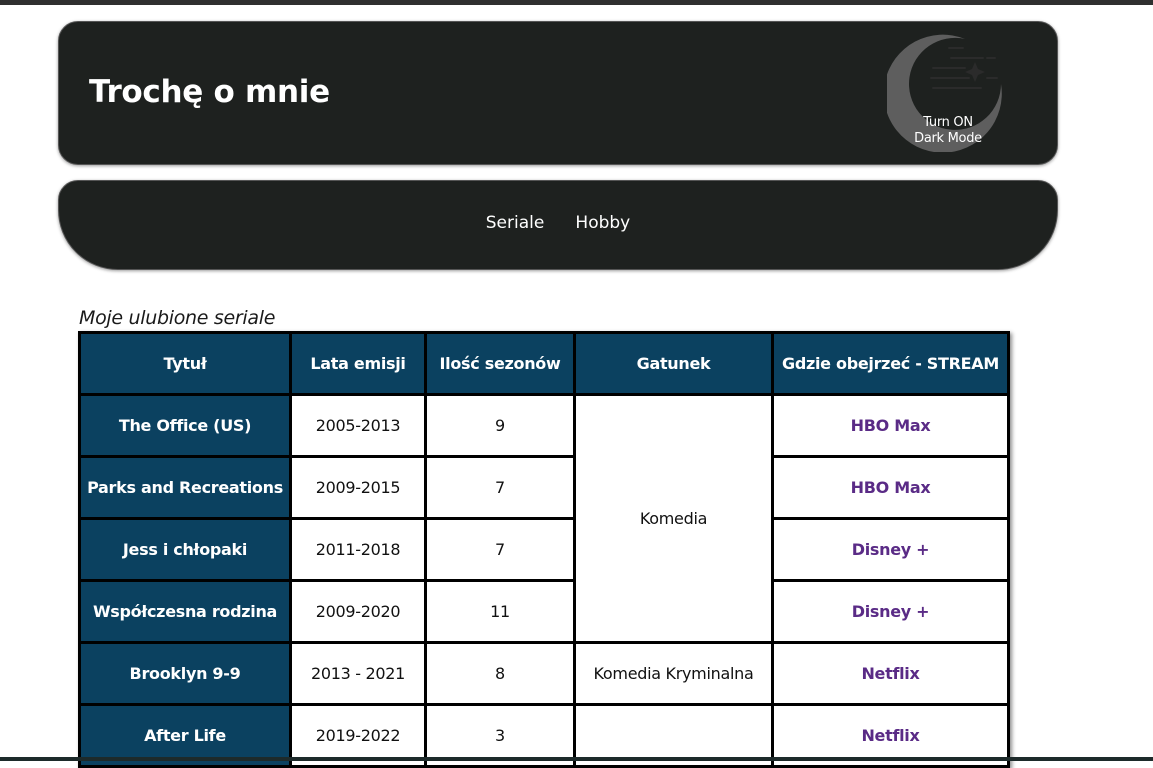 The image size is (1153, 768). Describe the element at coordinates (358, 673) in the screenshot. I see `series-years: 2013 - 2021` at that location.